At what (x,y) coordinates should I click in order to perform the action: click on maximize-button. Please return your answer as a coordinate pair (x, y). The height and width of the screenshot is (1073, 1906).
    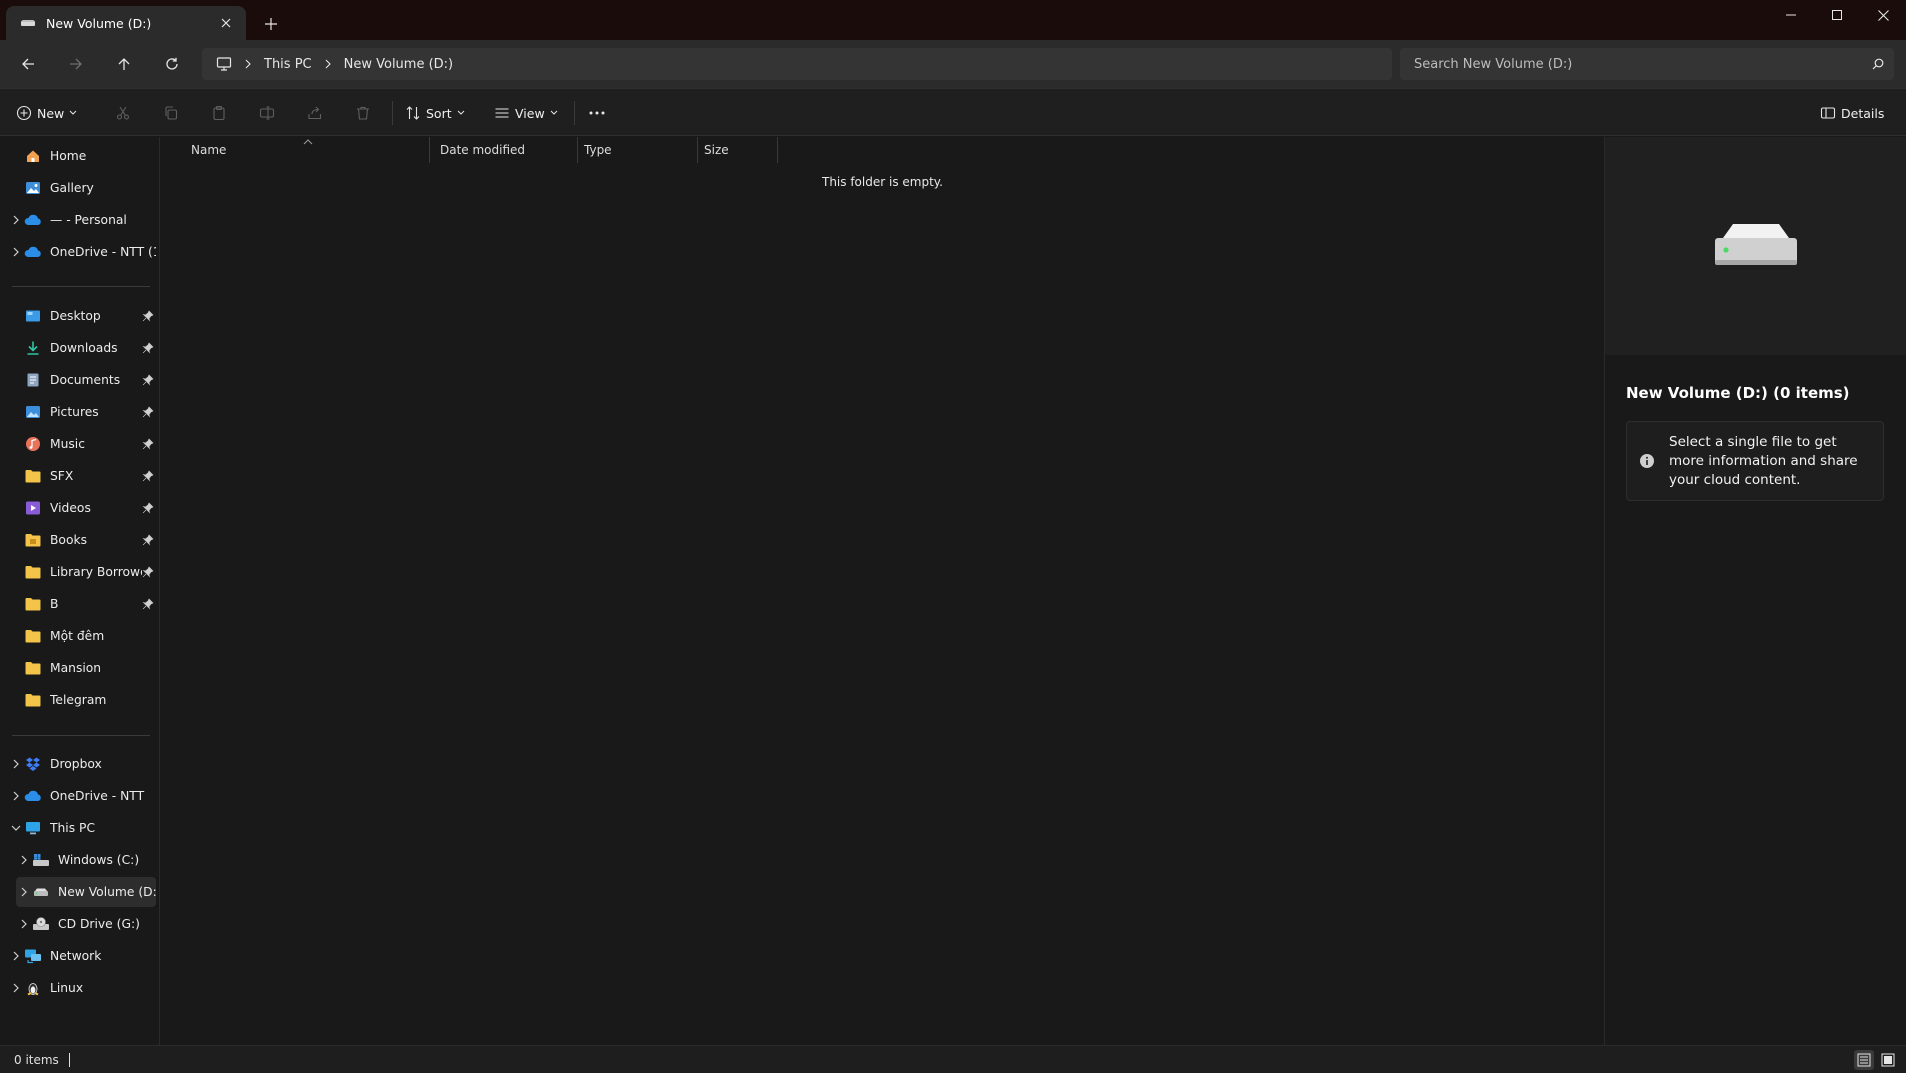
    Looking at the image, I should click on (1837, 15).